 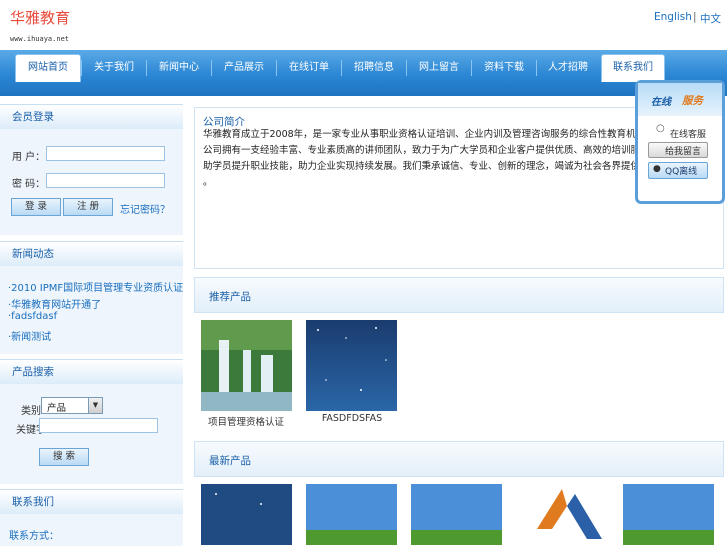 What do you see at coordinates (91, 371) in the screenshot?
I see `search-box-title: 产品搜索` at bounding box center [91, 371].